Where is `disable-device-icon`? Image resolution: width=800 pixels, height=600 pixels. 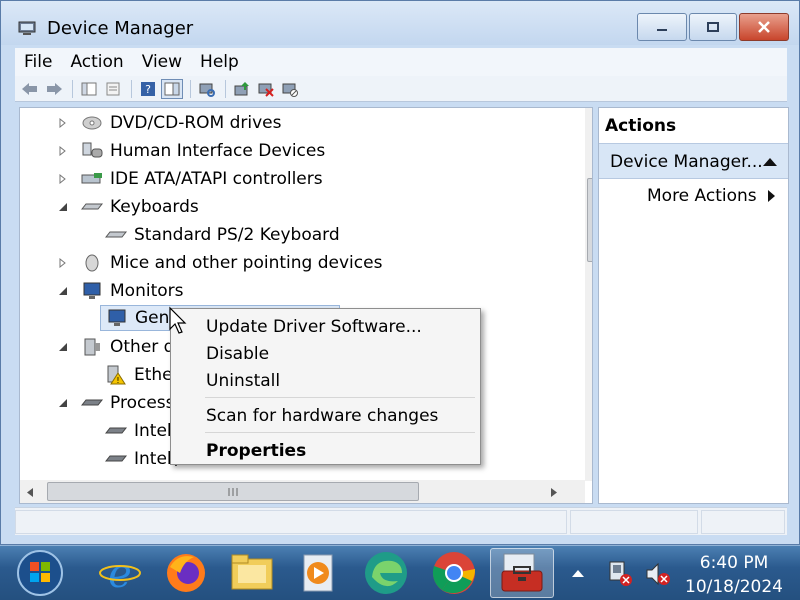
disable-device-icon is located at coordinates (290, 90).